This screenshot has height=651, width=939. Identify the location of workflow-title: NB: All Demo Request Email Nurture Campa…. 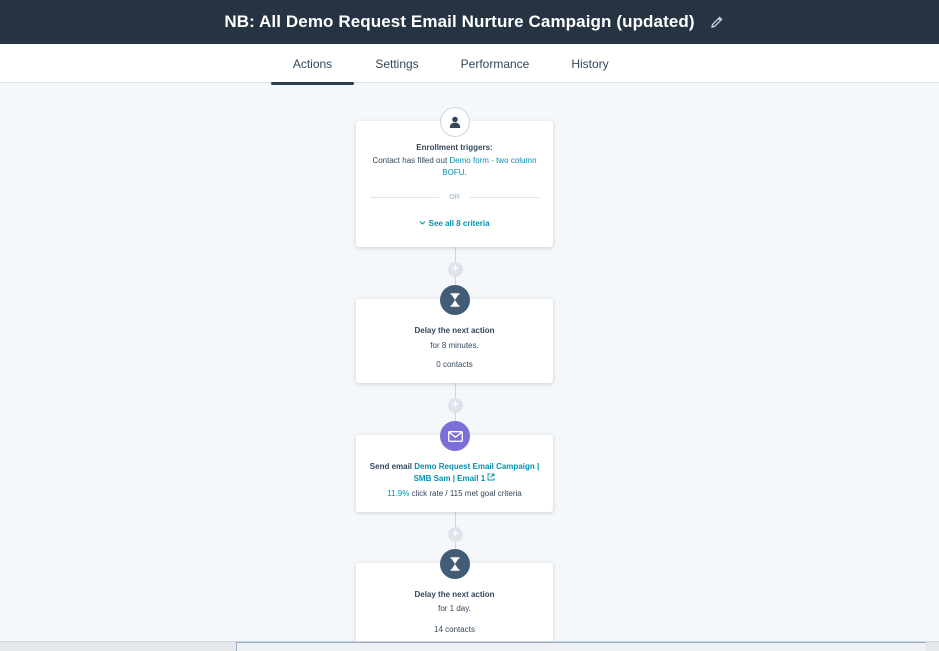
(459, 21).